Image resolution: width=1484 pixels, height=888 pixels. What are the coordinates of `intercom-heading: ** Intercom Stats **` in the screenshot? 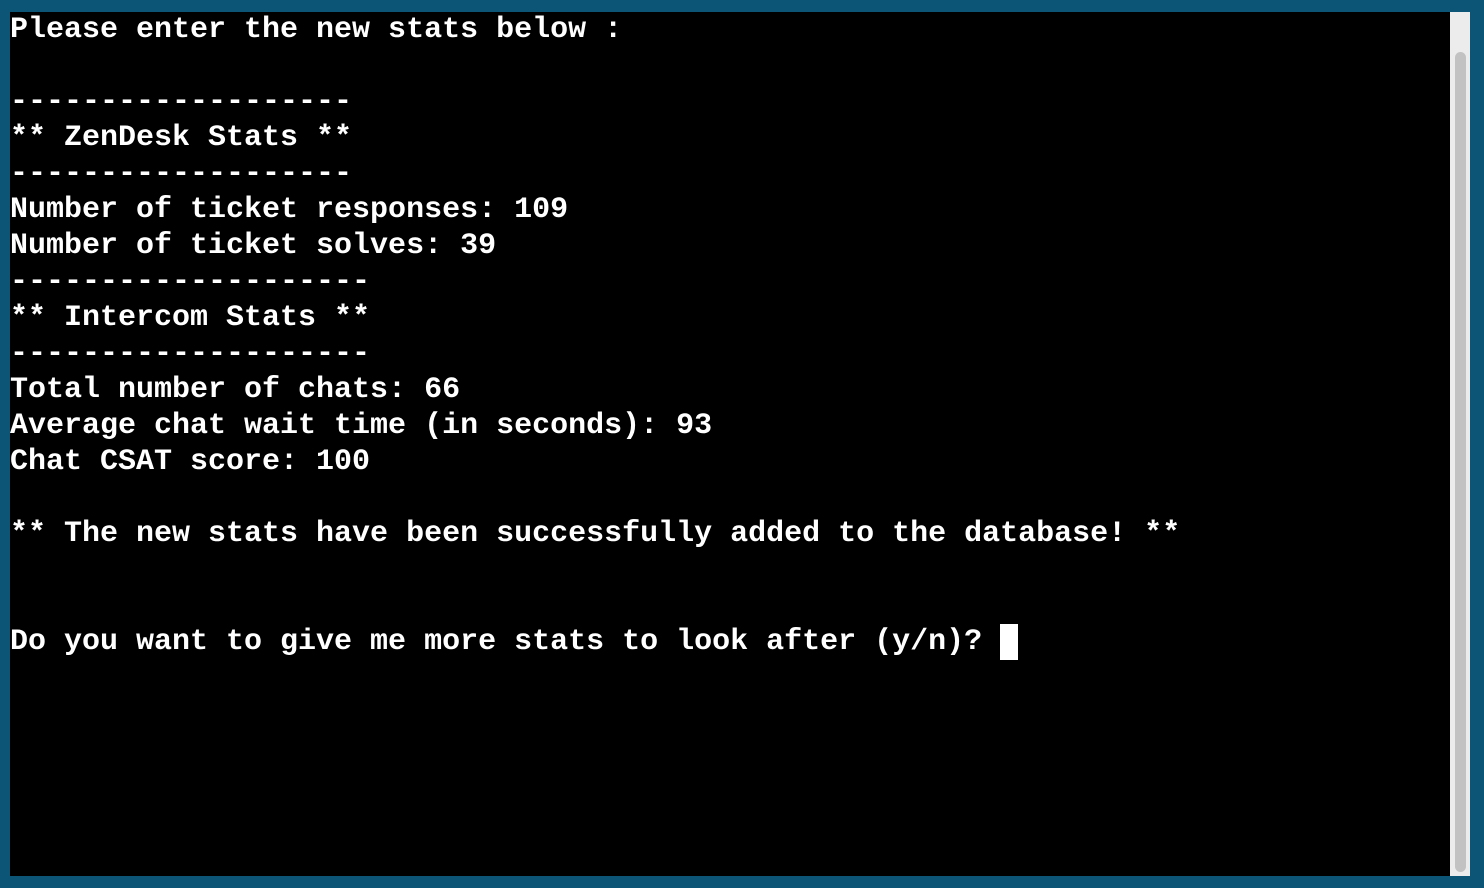 It's located at (190, 318).